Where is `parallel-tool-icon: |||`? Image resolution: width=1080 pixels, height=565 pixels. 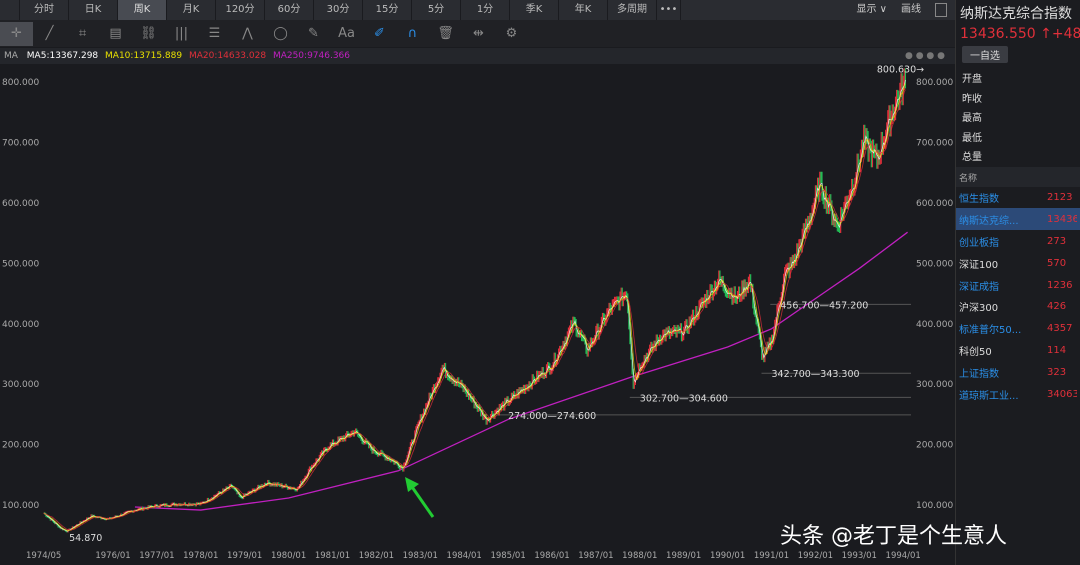
parallel-tool-icon: ||| is located at coordinates (181, 33).